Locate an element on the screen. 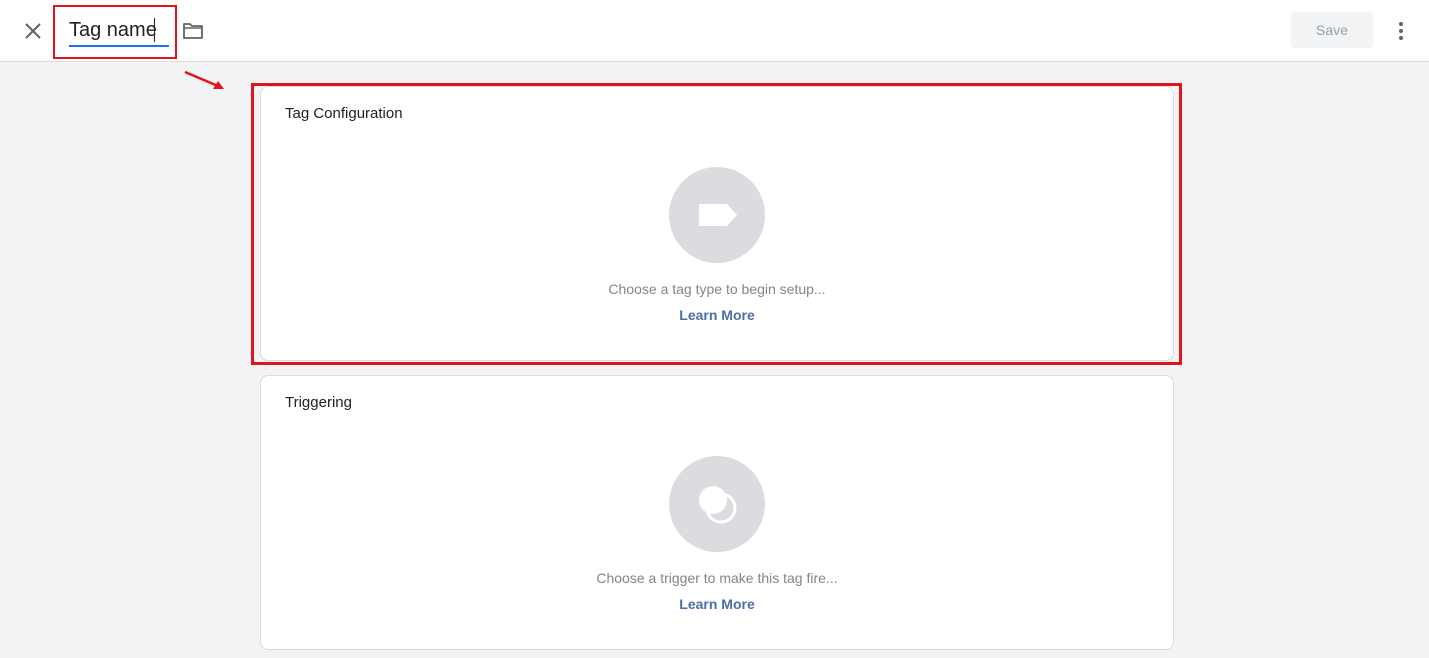 This screenshot has height=658, width=1429. learn-more-link: Learn More is located at coordinates (716, 604).